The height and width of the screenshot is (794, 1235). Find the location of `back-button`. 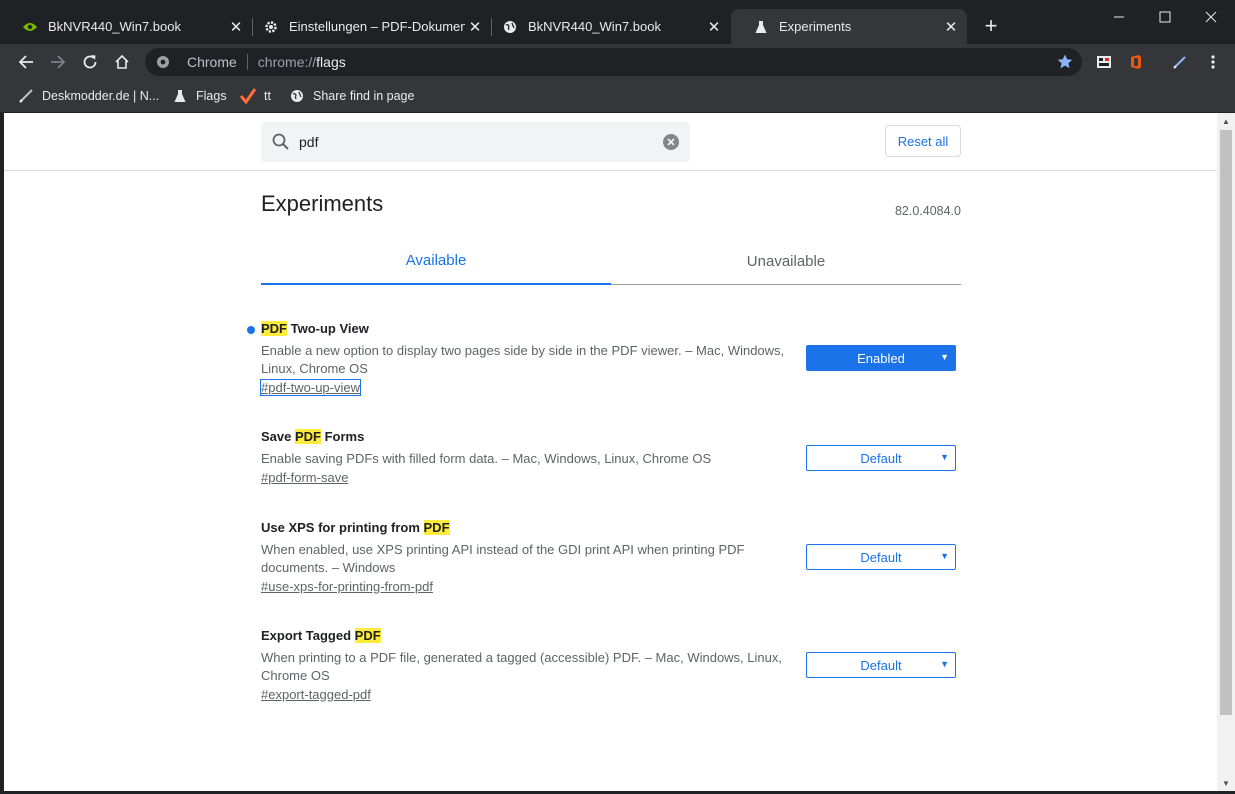

back-button is located at coordinates (26, 62).